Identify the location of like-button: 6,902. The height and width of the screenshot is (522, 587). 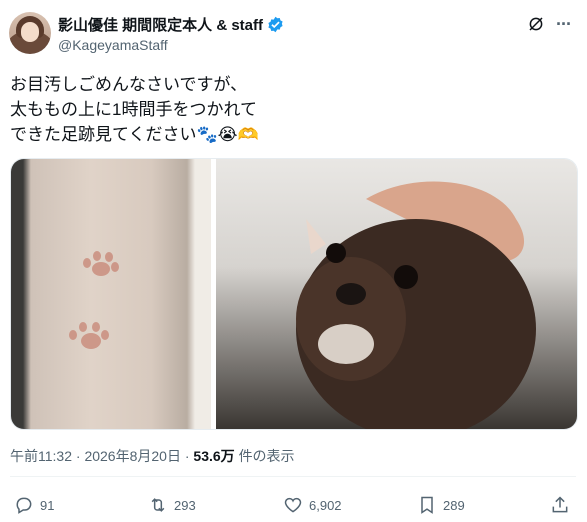
(312, 505).